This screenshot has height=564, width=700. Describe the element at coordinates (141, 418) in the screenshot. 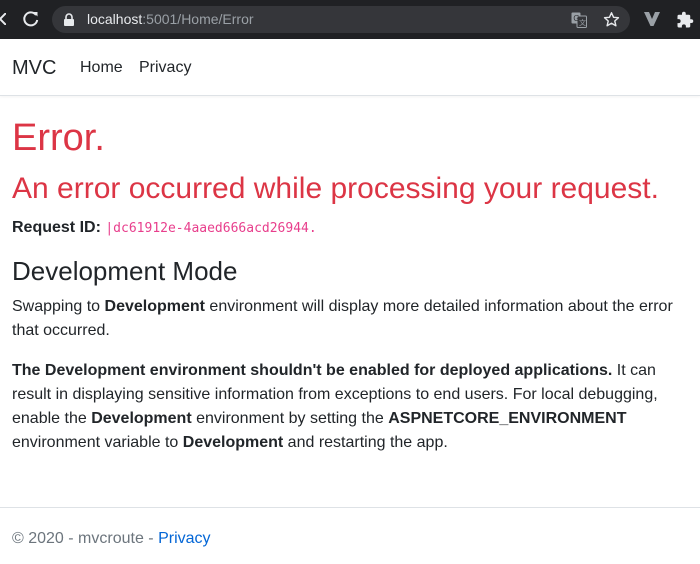

I see `para2-bold2: Development` at that location.